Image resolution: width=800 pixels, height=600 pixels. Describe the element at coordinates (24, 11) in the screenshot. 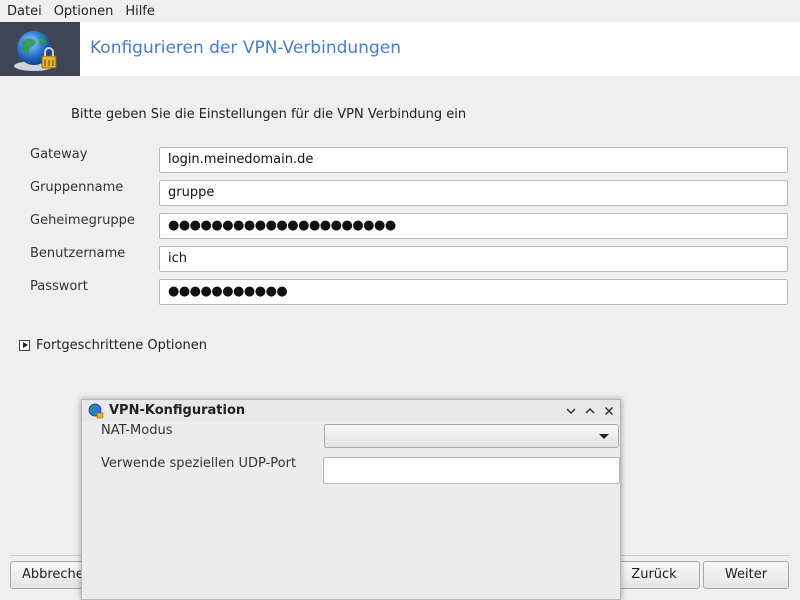

I see `menu-datei: Datei` at that location.